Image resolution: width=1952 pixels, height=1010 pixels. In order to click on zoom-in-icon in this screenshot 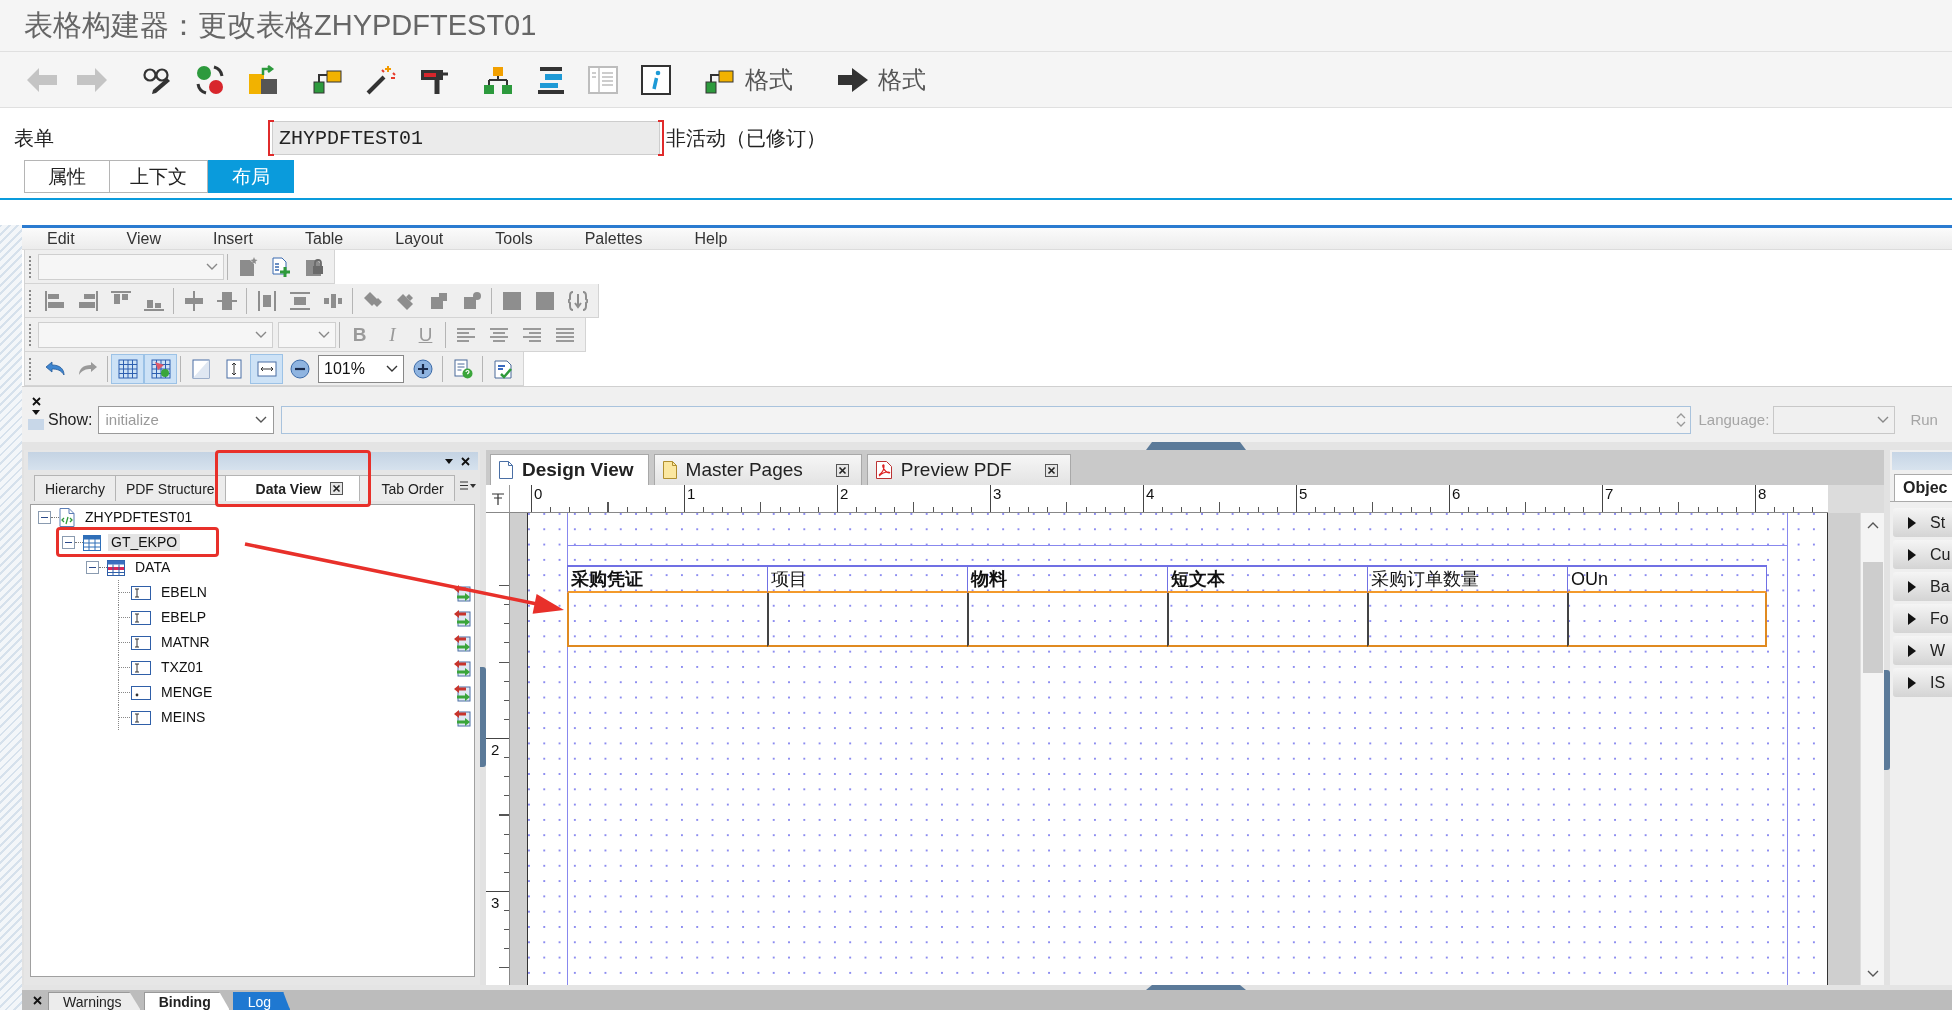, I will do `click(422, 368)`.